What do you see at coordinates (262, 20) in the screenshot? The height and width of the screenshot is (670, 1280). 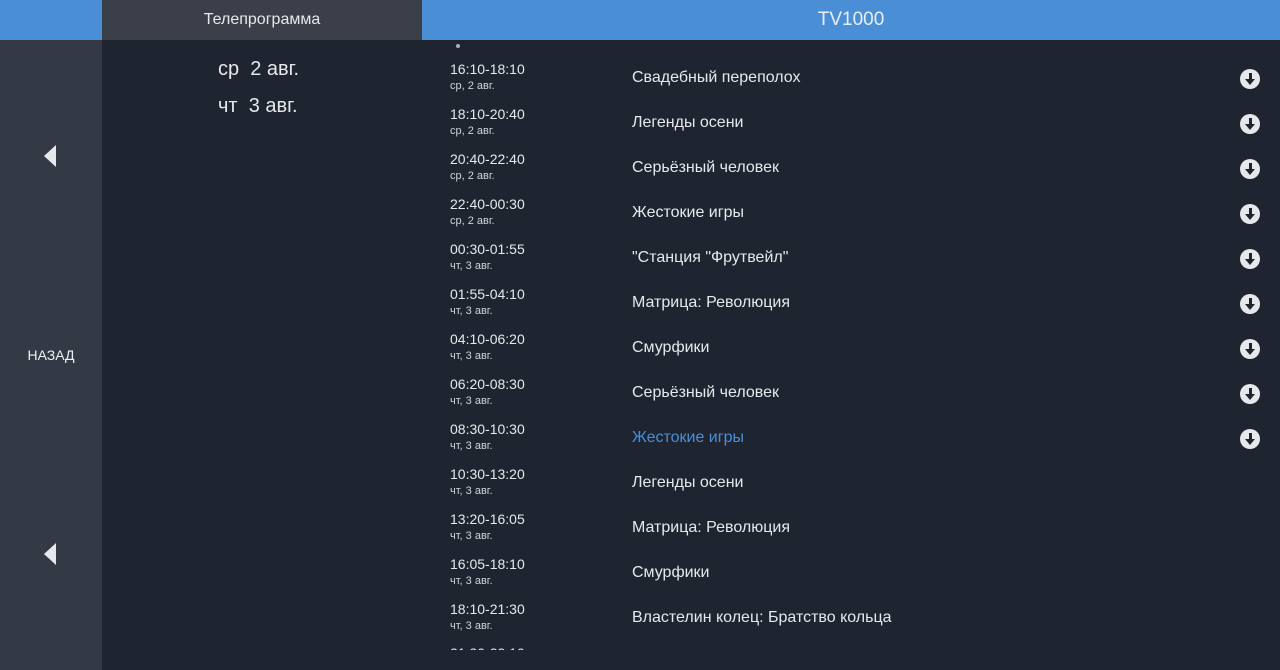 I see `tab-tv-program: Телепрограмма` at bounding box center [262, 20].